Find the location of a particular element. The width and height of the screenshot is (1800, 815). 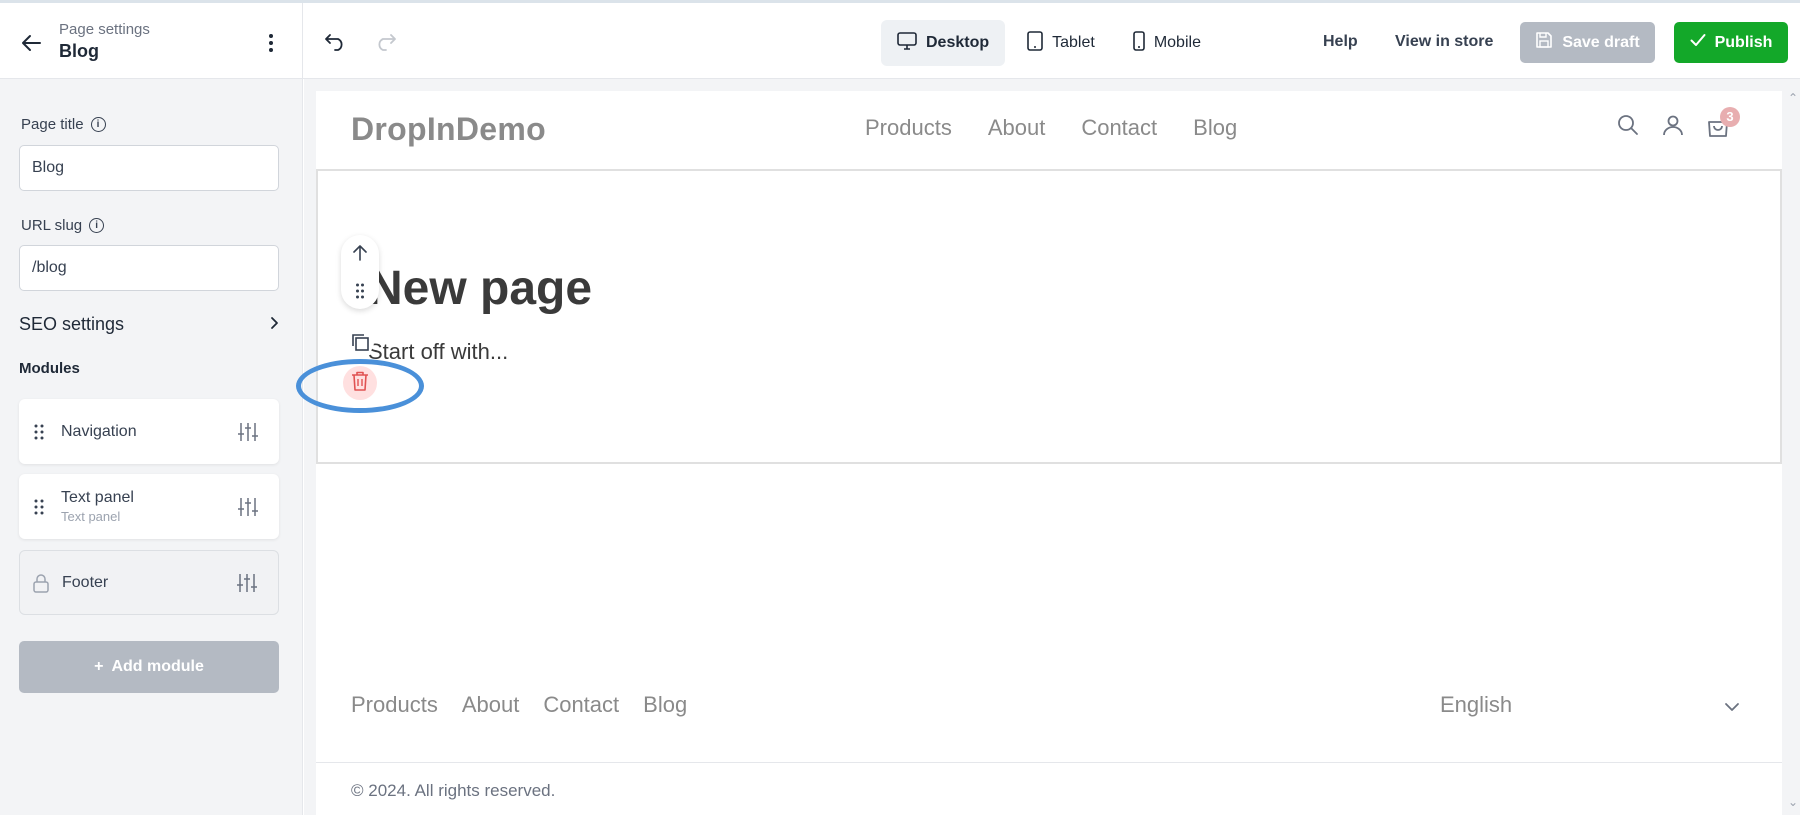

site-header-icons: 3 is located at coordinates (1678, 124).